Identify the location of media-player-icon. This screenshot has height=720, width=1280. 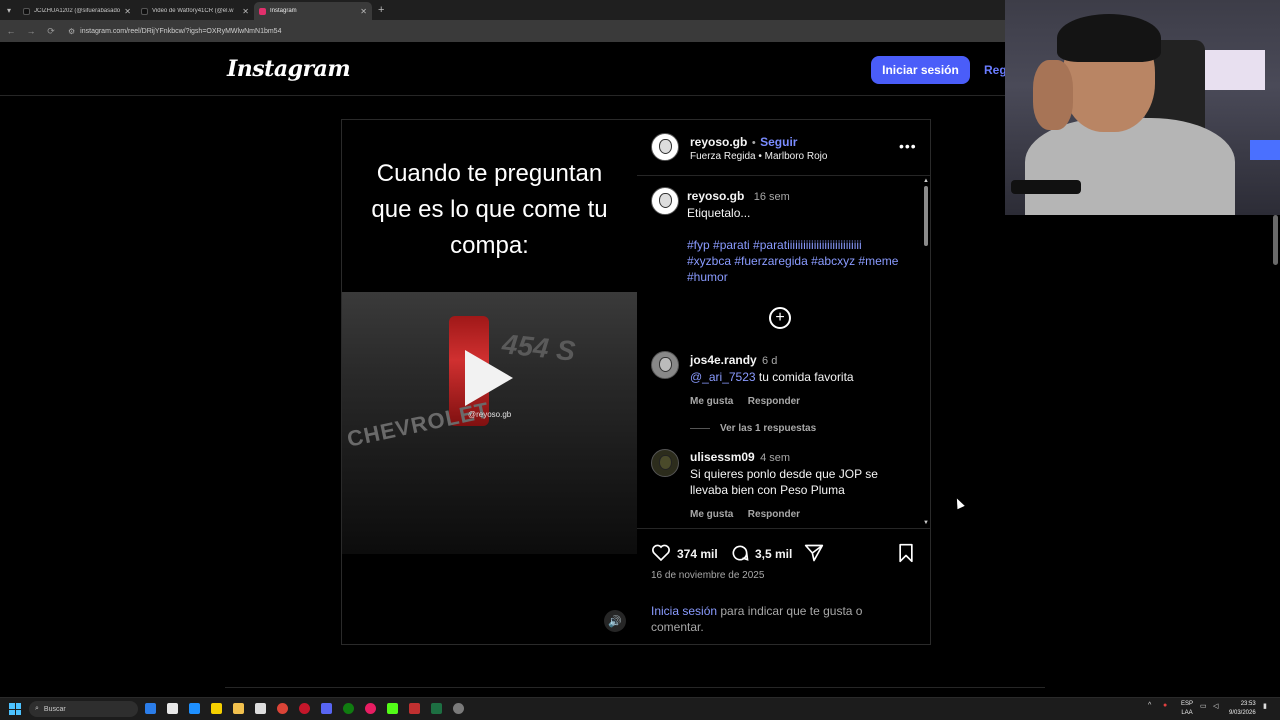
(370, 708).